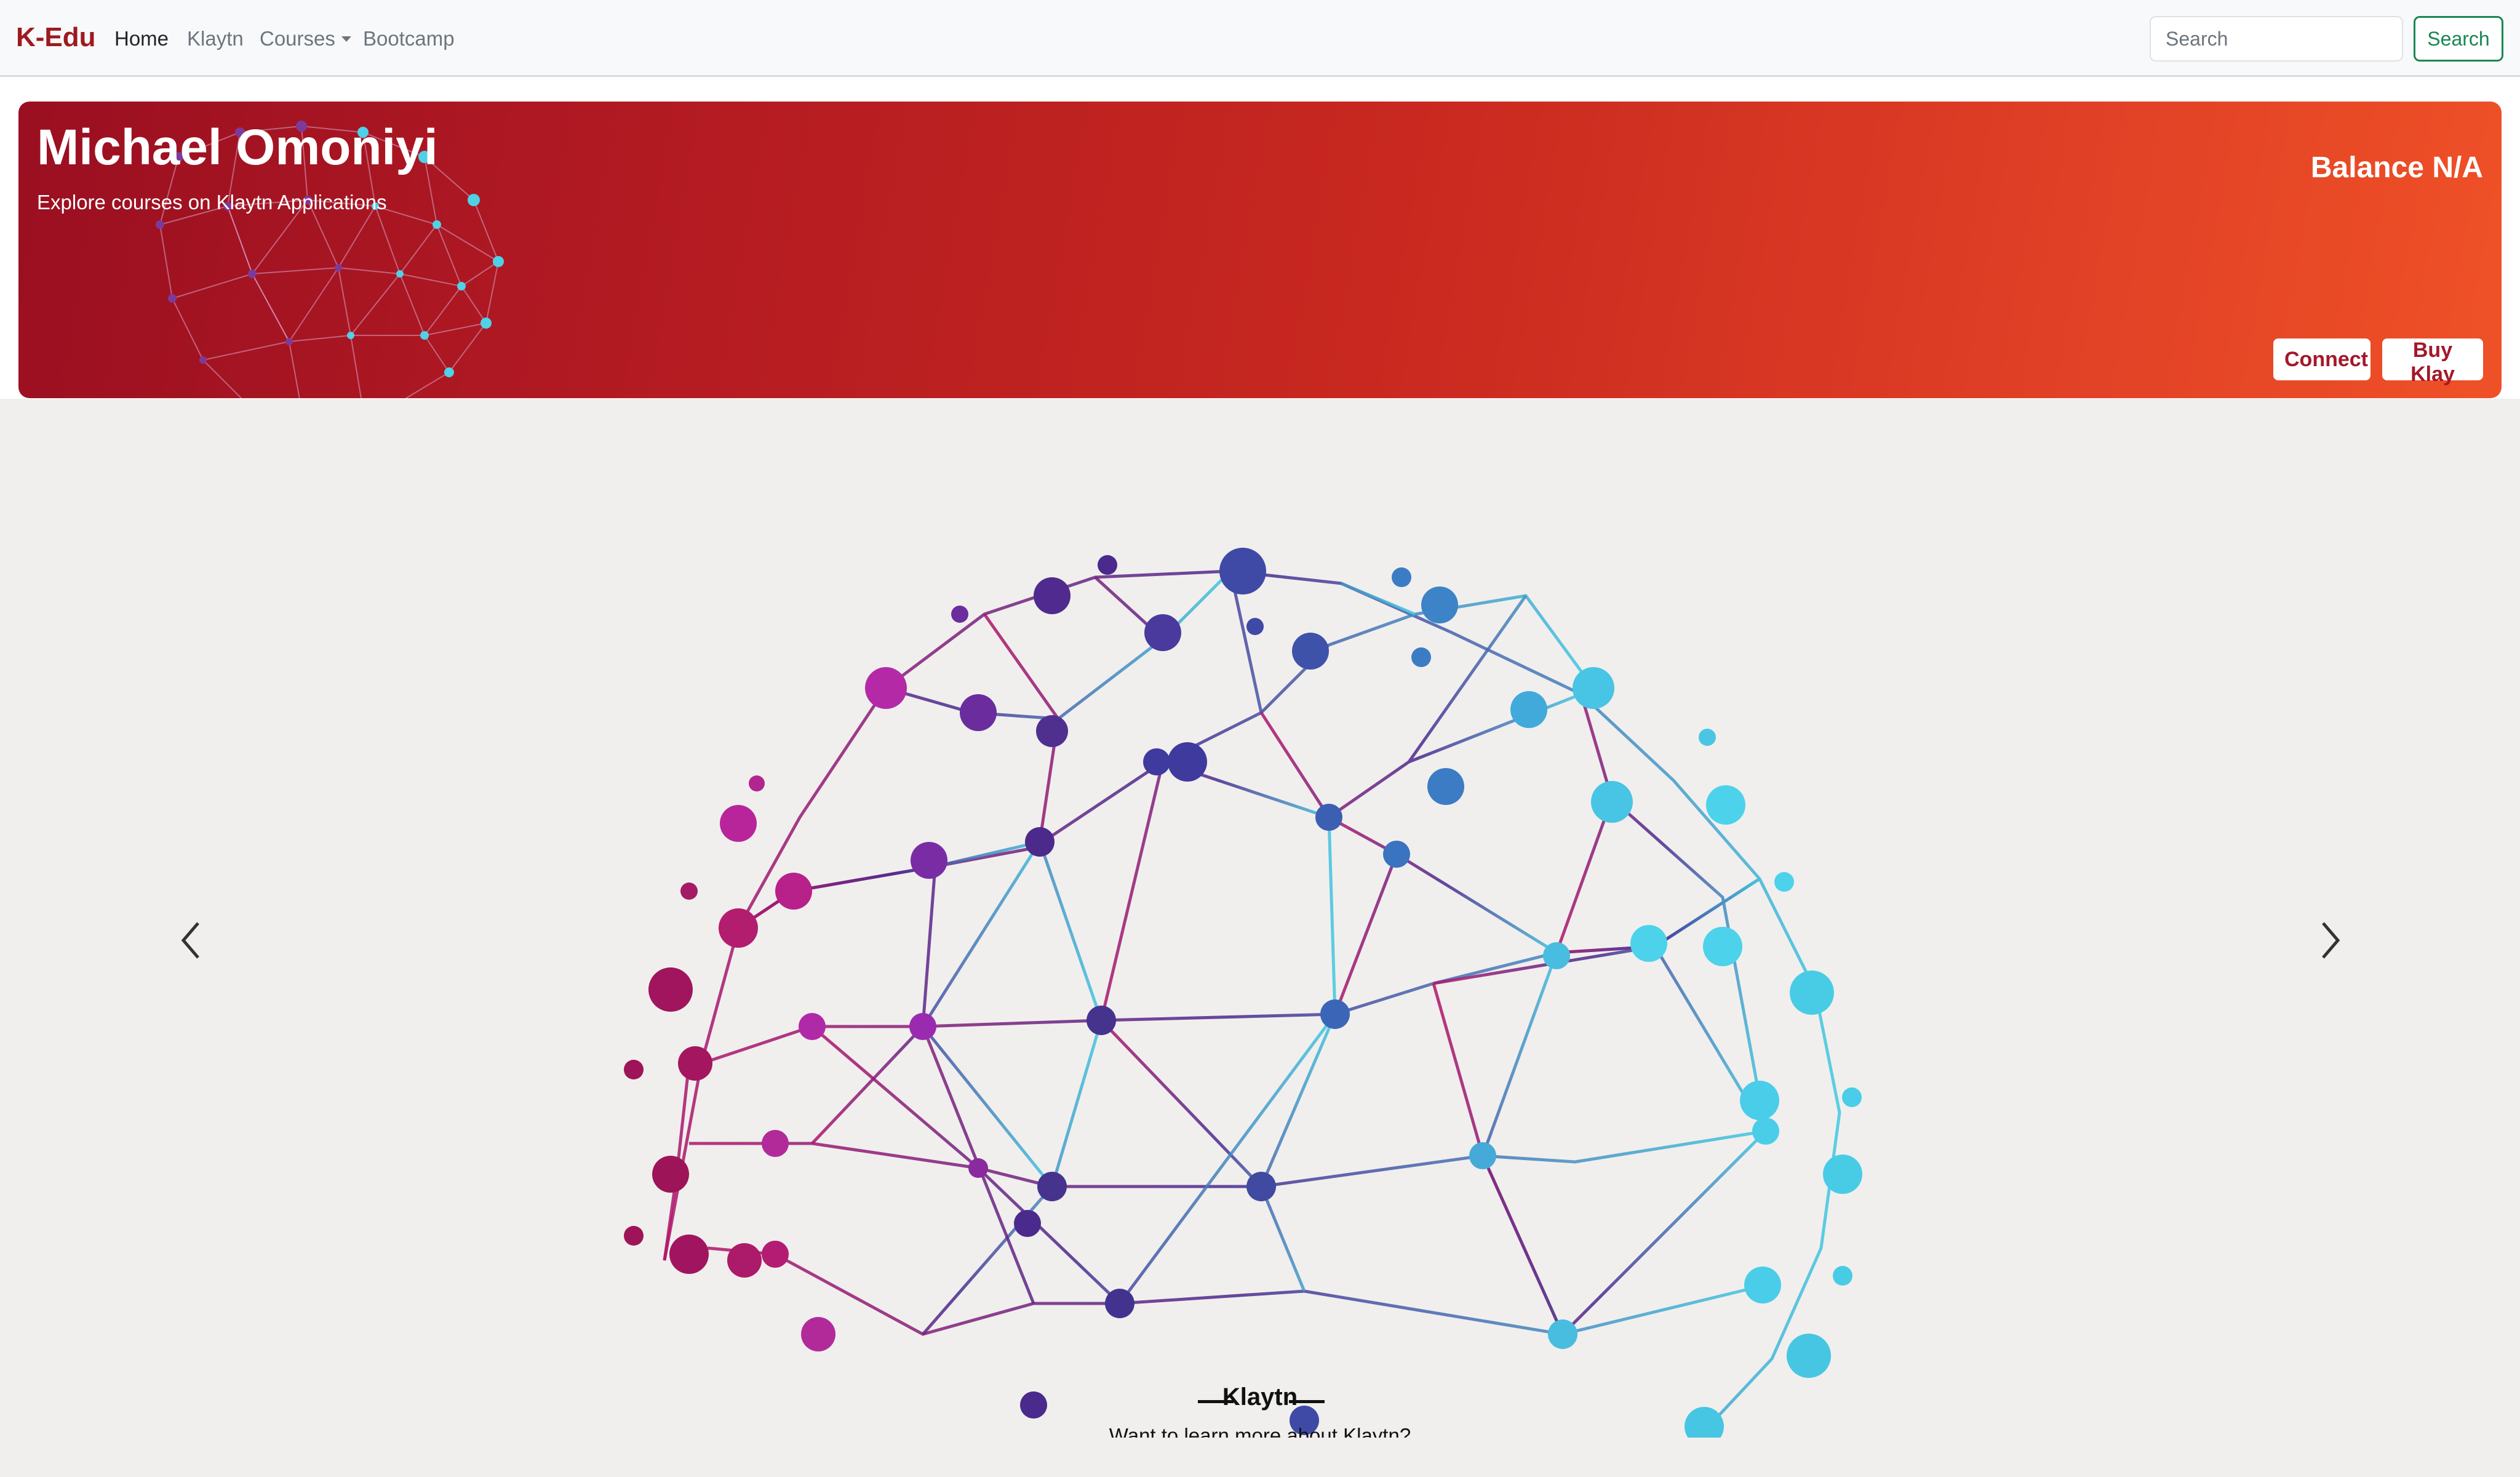 The width and height of the screenshot is (2520, 1477). What do you see at coordinates (2330, 940) in the screenshot?
I see `chevron-right-icon` at bounding box center [2330, 940].